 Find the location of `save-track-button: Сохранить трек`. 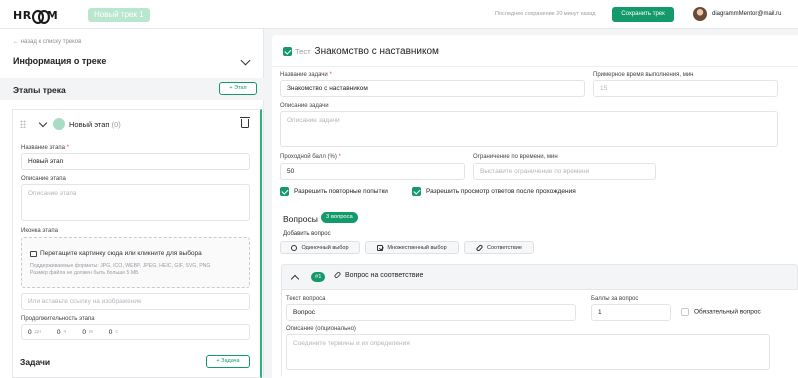

save-track-button: Сохранить трек is located at coordinates (643, 14).